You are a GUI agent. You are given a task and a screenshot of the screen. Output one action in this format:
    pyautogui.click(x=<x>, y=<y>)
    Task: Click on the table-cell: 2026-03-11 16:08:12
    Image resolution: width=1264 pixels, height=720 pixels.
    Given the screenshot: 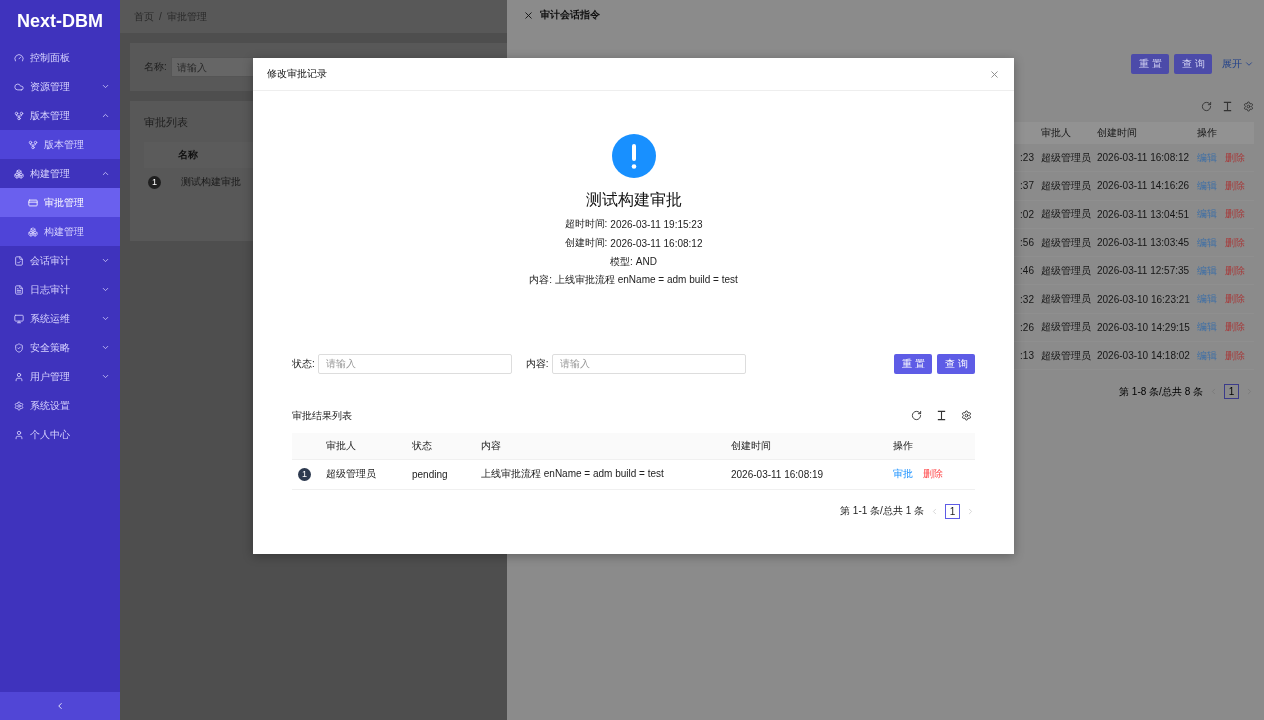 What is the action you would take?
    pyautogui.click(x=1143, y=158)
    